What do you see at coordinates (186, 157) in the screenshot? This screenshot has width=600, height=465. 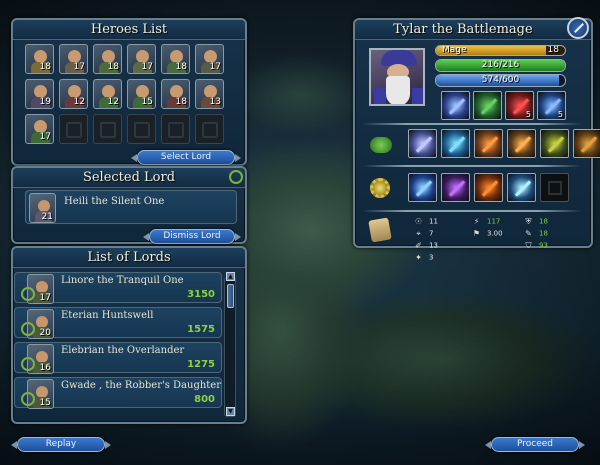 I see `select-lord-button: Select Lord` at bounding box center [186, 157].